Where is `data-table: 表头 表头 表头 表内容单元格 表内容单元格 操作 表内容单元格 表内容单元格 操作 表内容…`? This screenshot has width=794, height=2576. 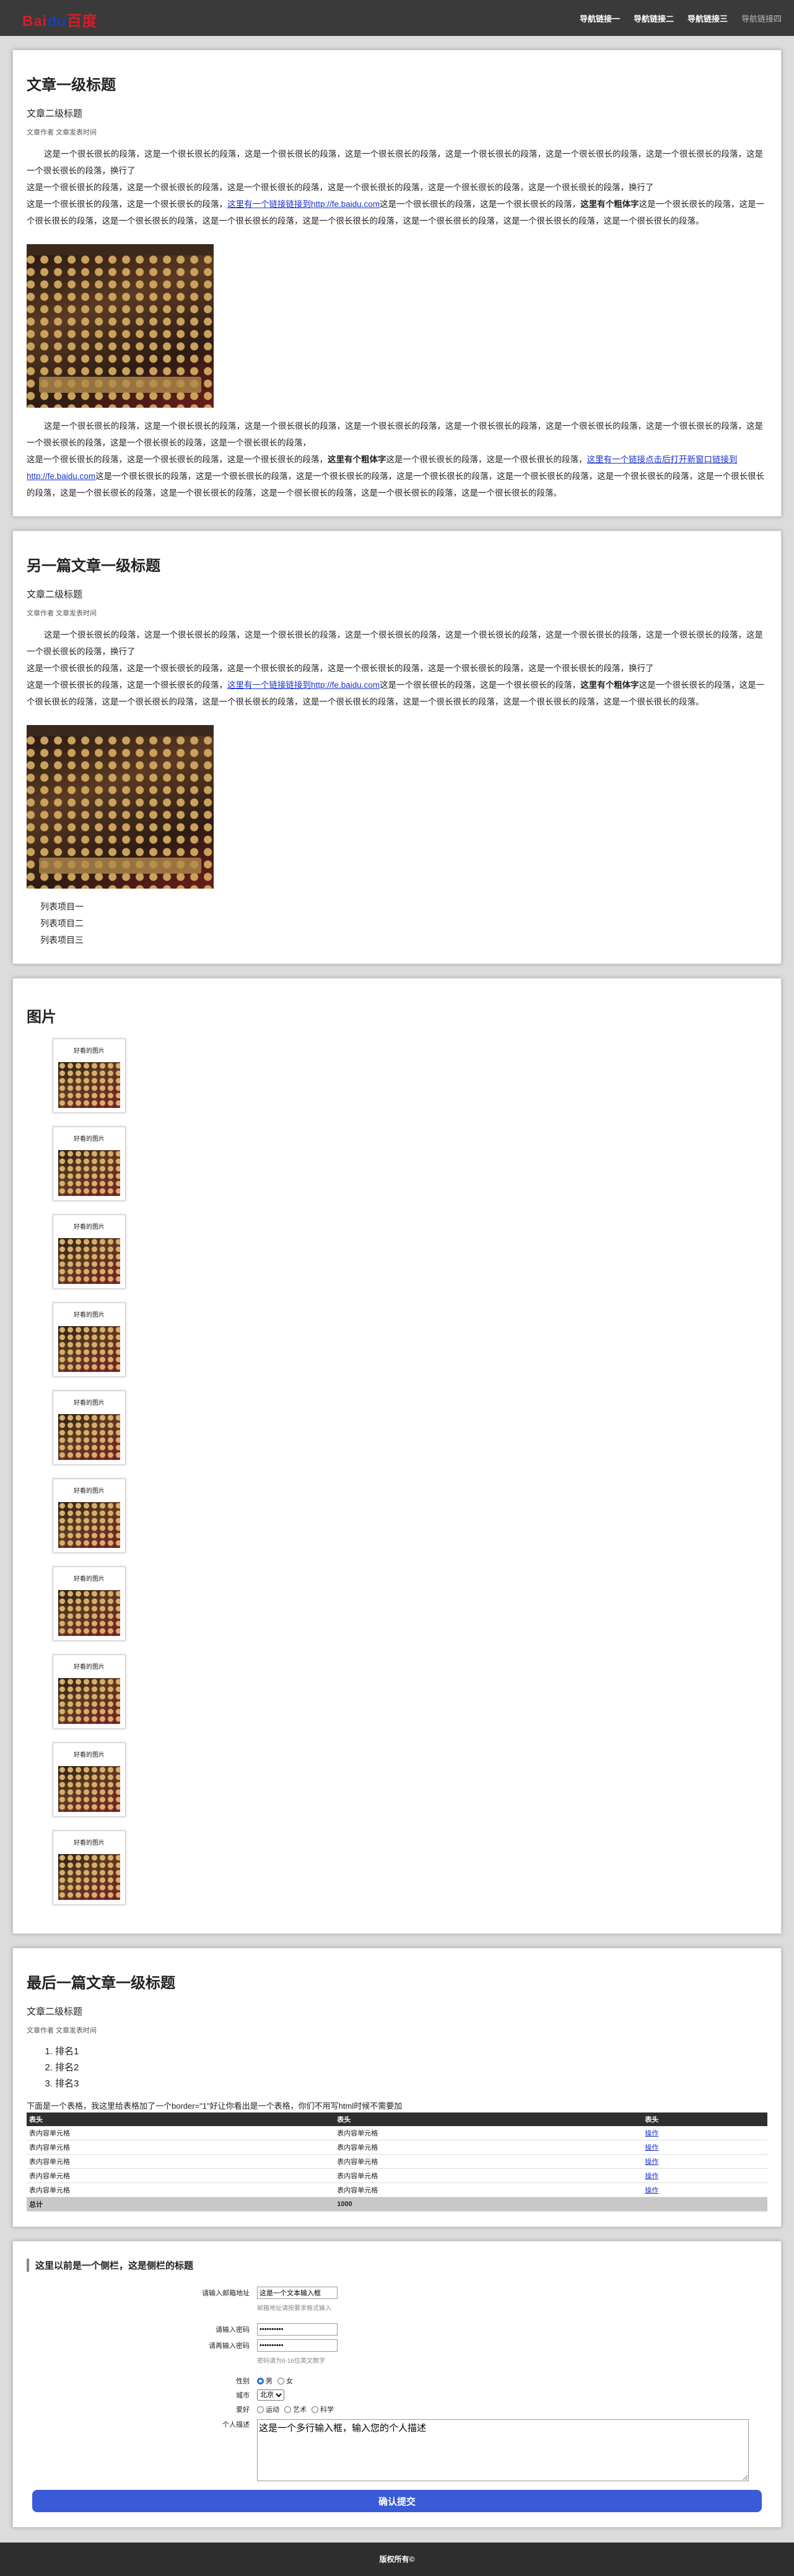
data-table: 表头 表头 表头 表内容单元格 表内容单元格 操作 表内容单元格 表内容单元格 操作 表内容… is located at coordinates (397, 2162).